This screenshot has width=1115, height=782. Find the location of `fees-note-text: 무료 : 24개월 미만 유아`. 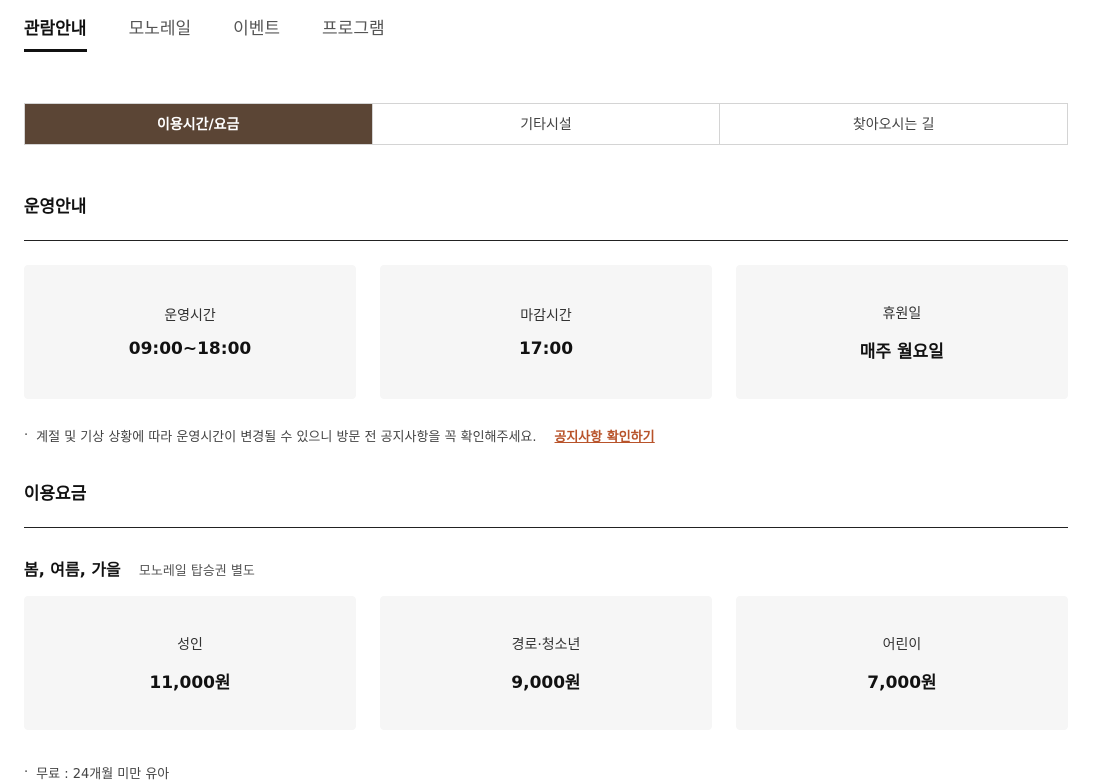

fees-note-text: 무료 : 24개월 미만 유아 is located at coordinates (103, 774).